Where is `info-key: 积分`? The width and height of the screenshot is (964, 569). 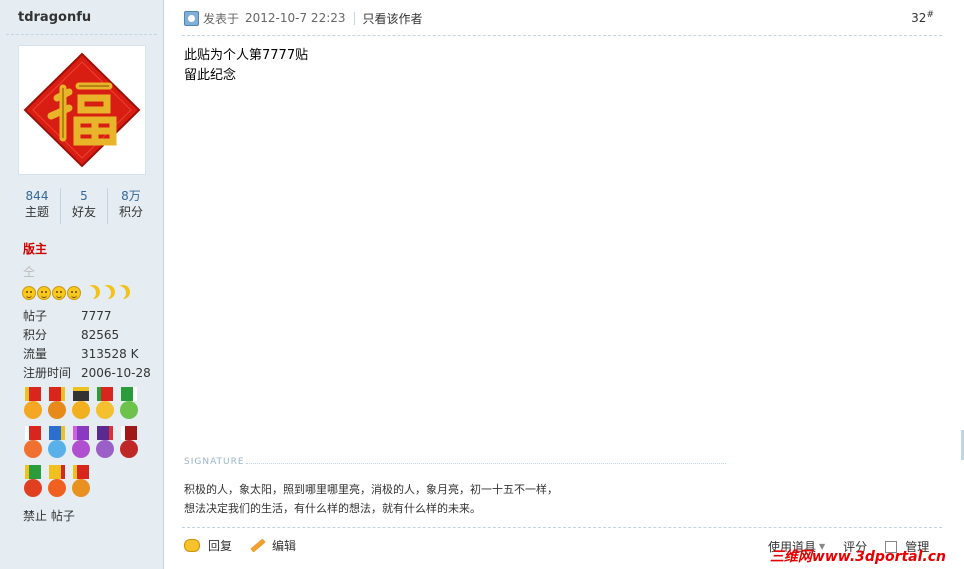 info-key: 积分 is located at coordinates (35, 335).